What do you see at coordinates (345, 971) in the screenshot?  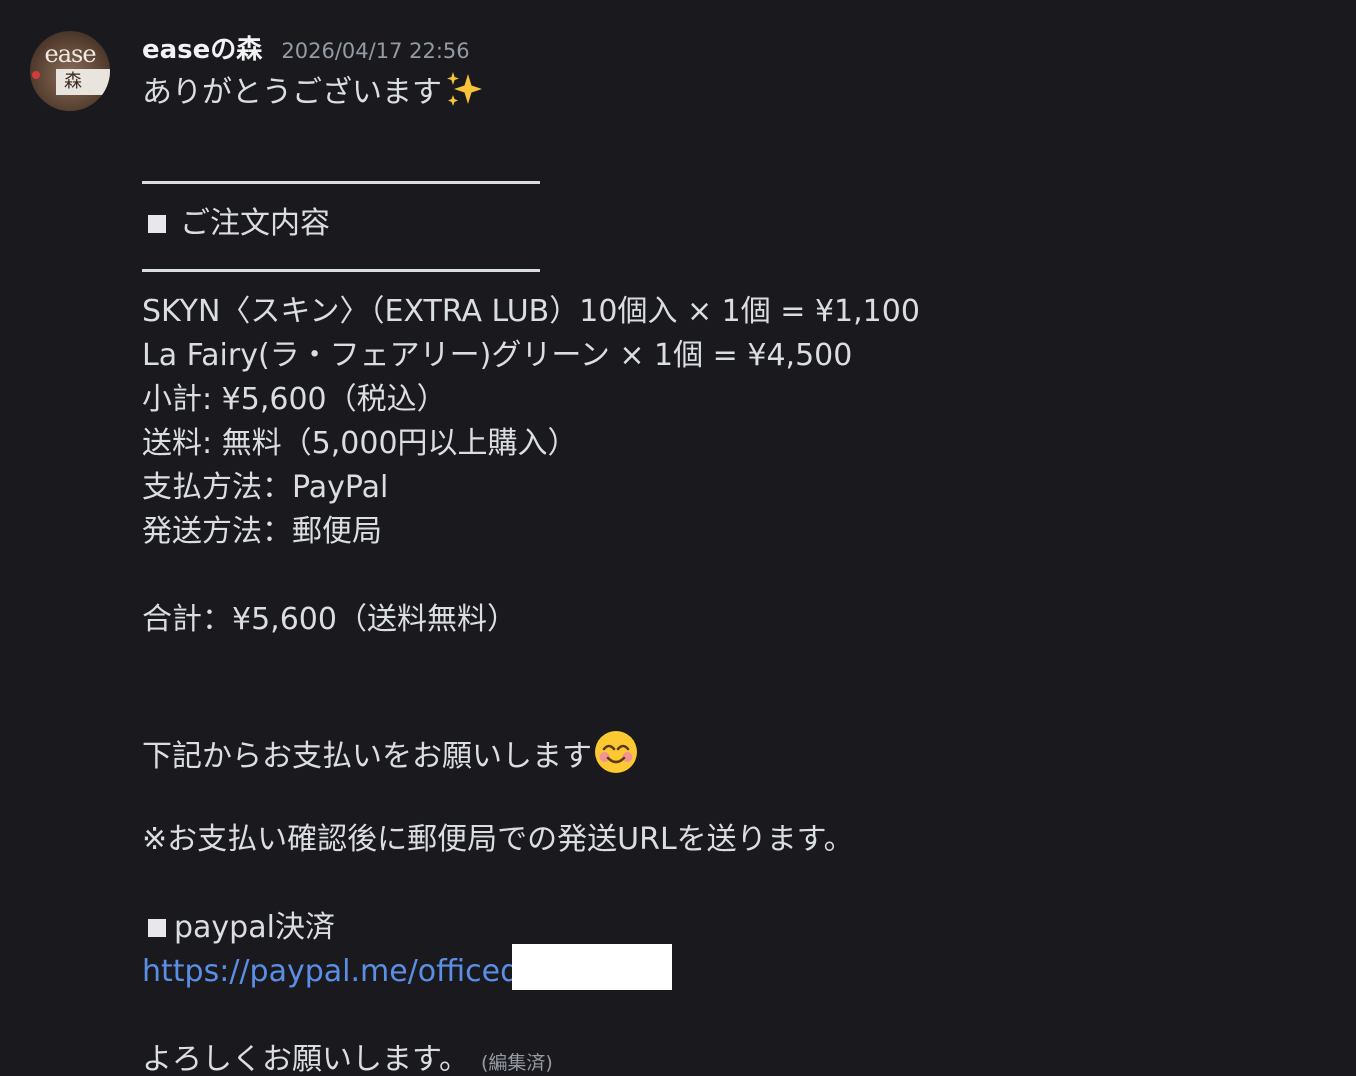 I see `paypal-link: https://paypal.me/officed/5` at bounding box center [345, 971].